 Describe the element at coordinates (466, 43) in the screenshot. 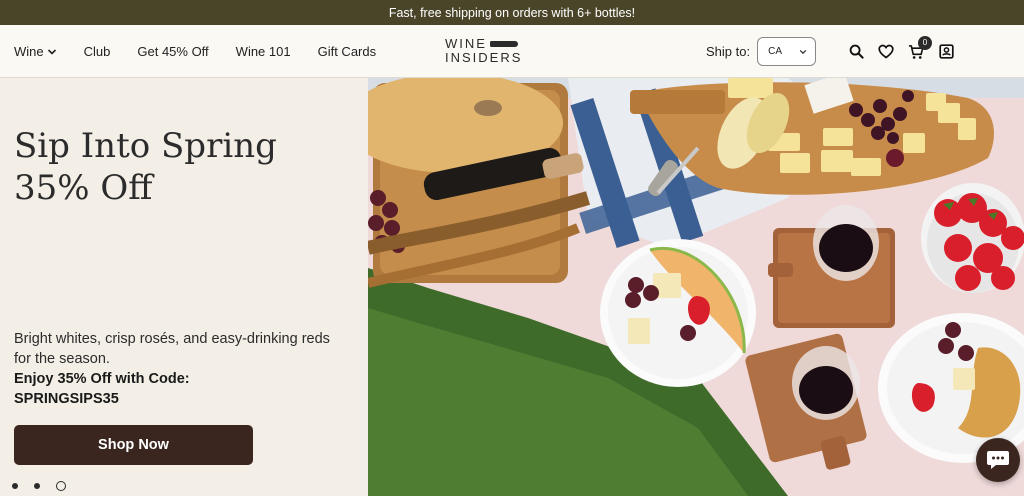

I see `logo-line1: WINE` at that location.